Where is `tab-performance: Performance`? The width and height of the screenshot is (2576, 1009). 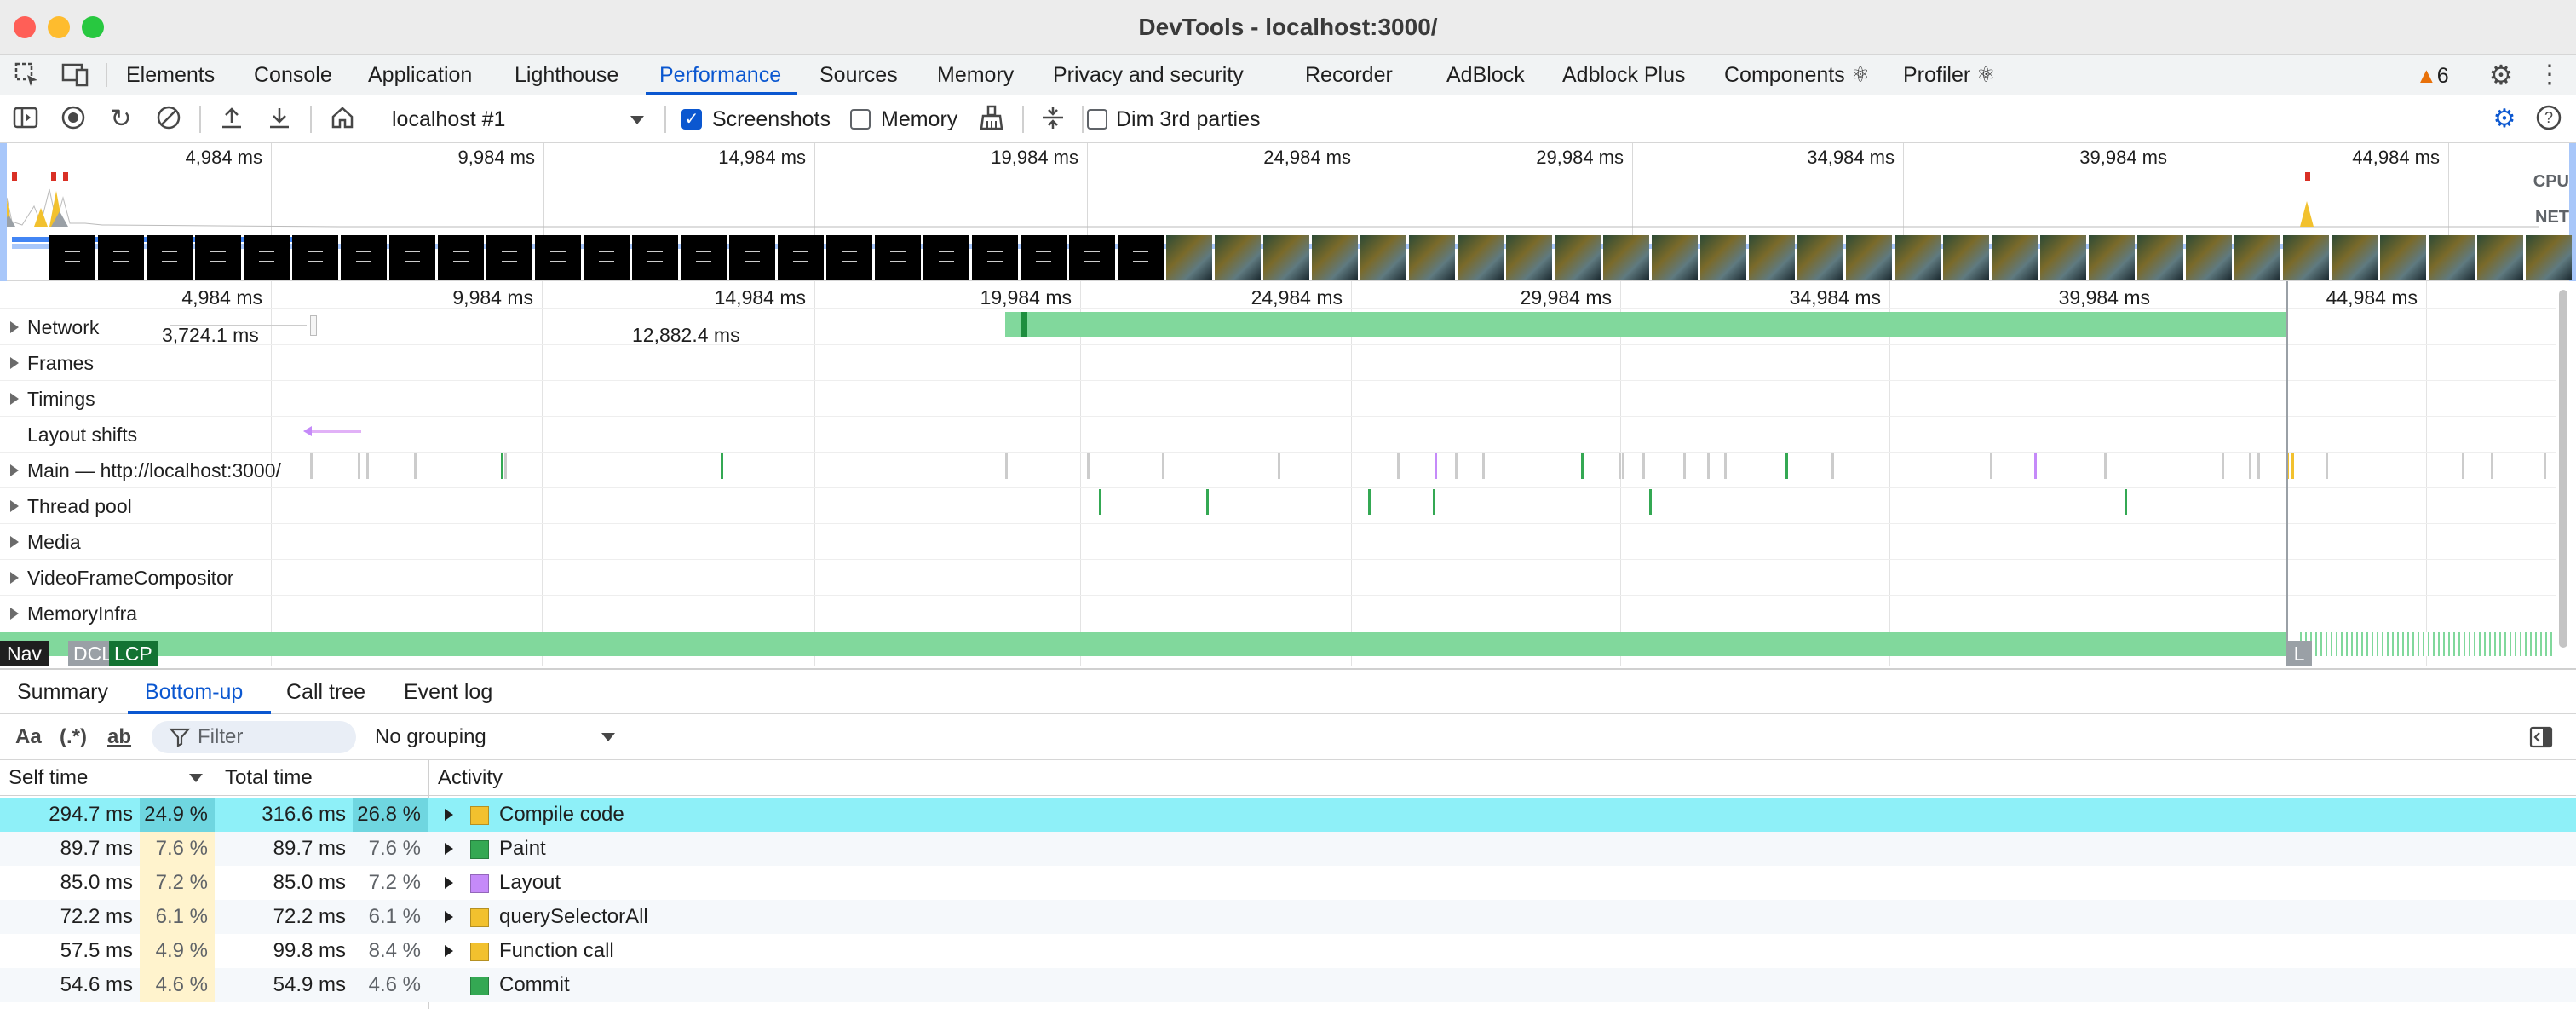 tab-performance: Performance is located at coordinates (720, 75).